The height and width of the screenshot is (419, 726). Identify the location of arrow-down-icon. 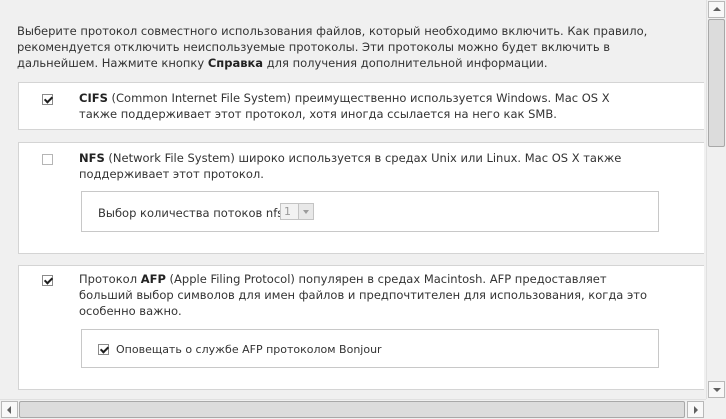
(716, 389).